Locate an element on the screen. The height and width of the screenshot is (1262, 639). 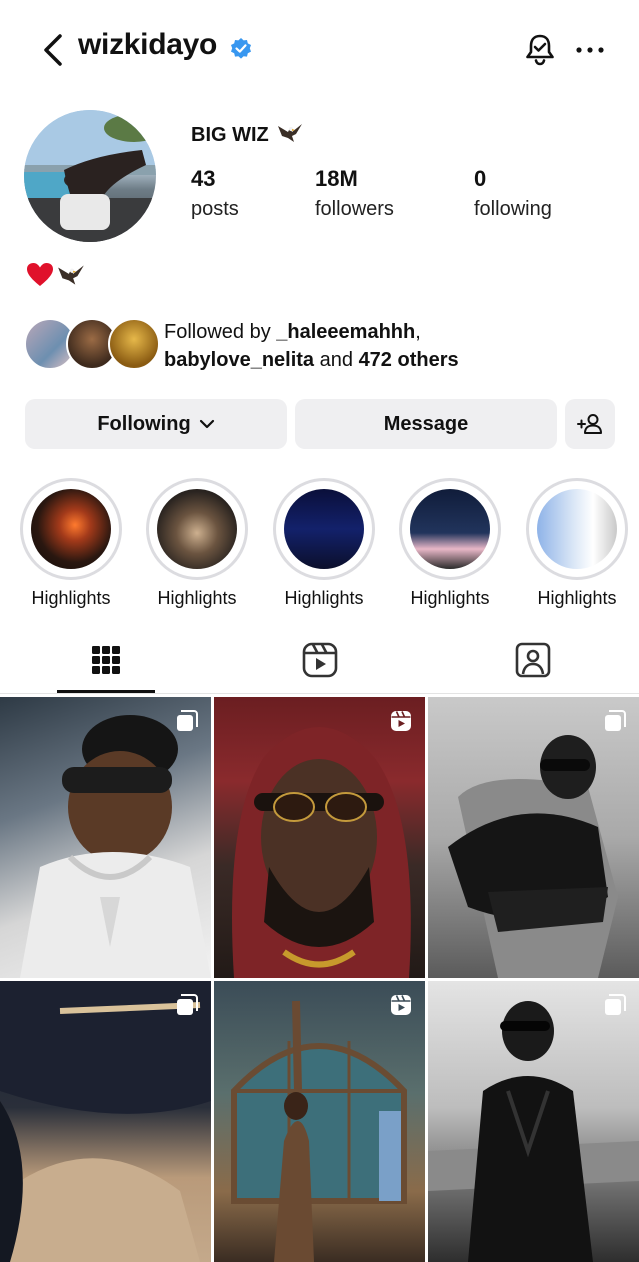
red-heart-emoji-icon is located at coordinates (40, 274).